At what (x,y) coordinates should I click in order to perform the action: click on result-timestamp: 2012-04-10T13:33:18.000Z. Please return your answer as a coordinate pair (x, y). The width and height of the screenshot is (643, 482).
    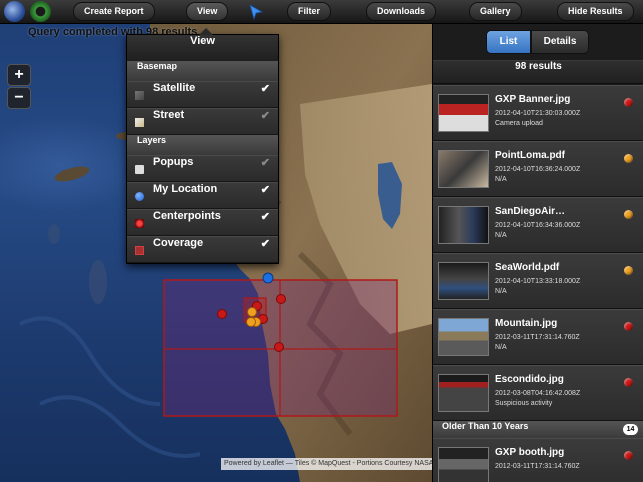
    Looking at the image, I should click on (538, 281).